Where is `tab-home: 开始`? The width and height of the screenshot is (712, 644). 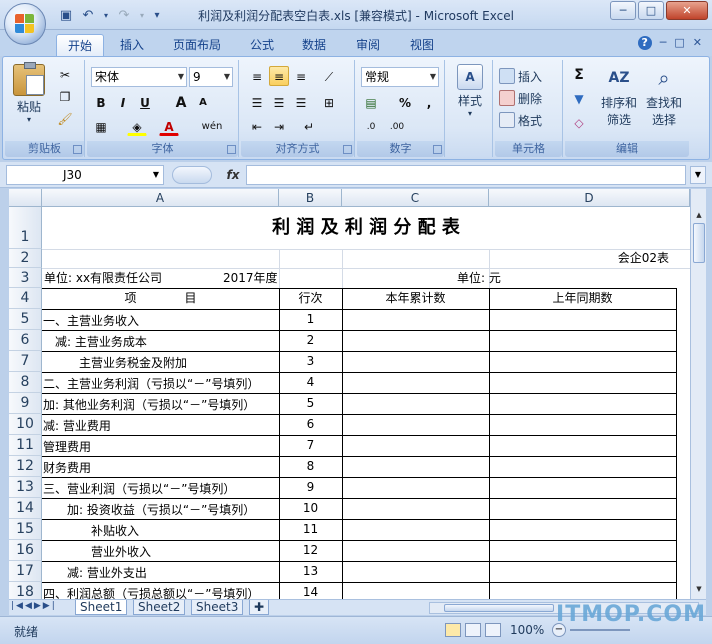
tab-home: 开始 is located at coordinates (80, 45).